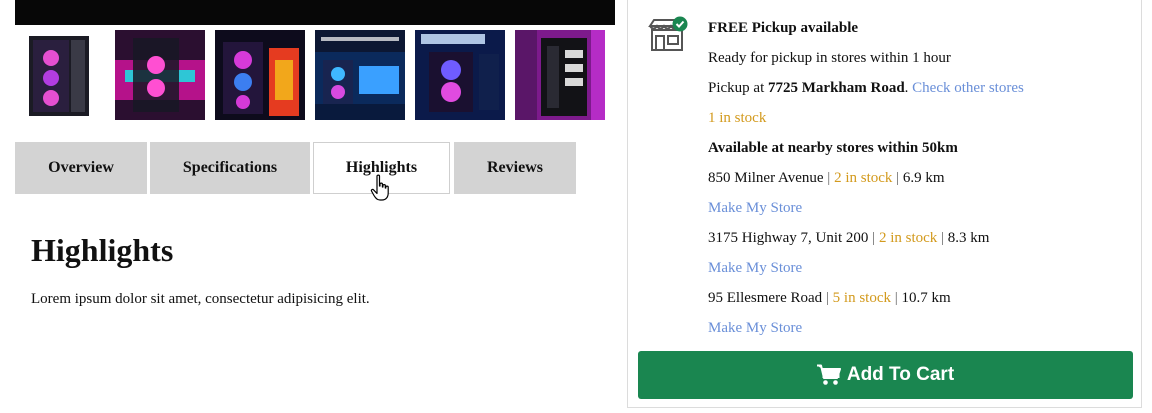  What do you see at coordinates (765, 298) in the screenshot?
I see `nearby-store-address: 95 Ellesmere Road` at bounding box center [765, 298].